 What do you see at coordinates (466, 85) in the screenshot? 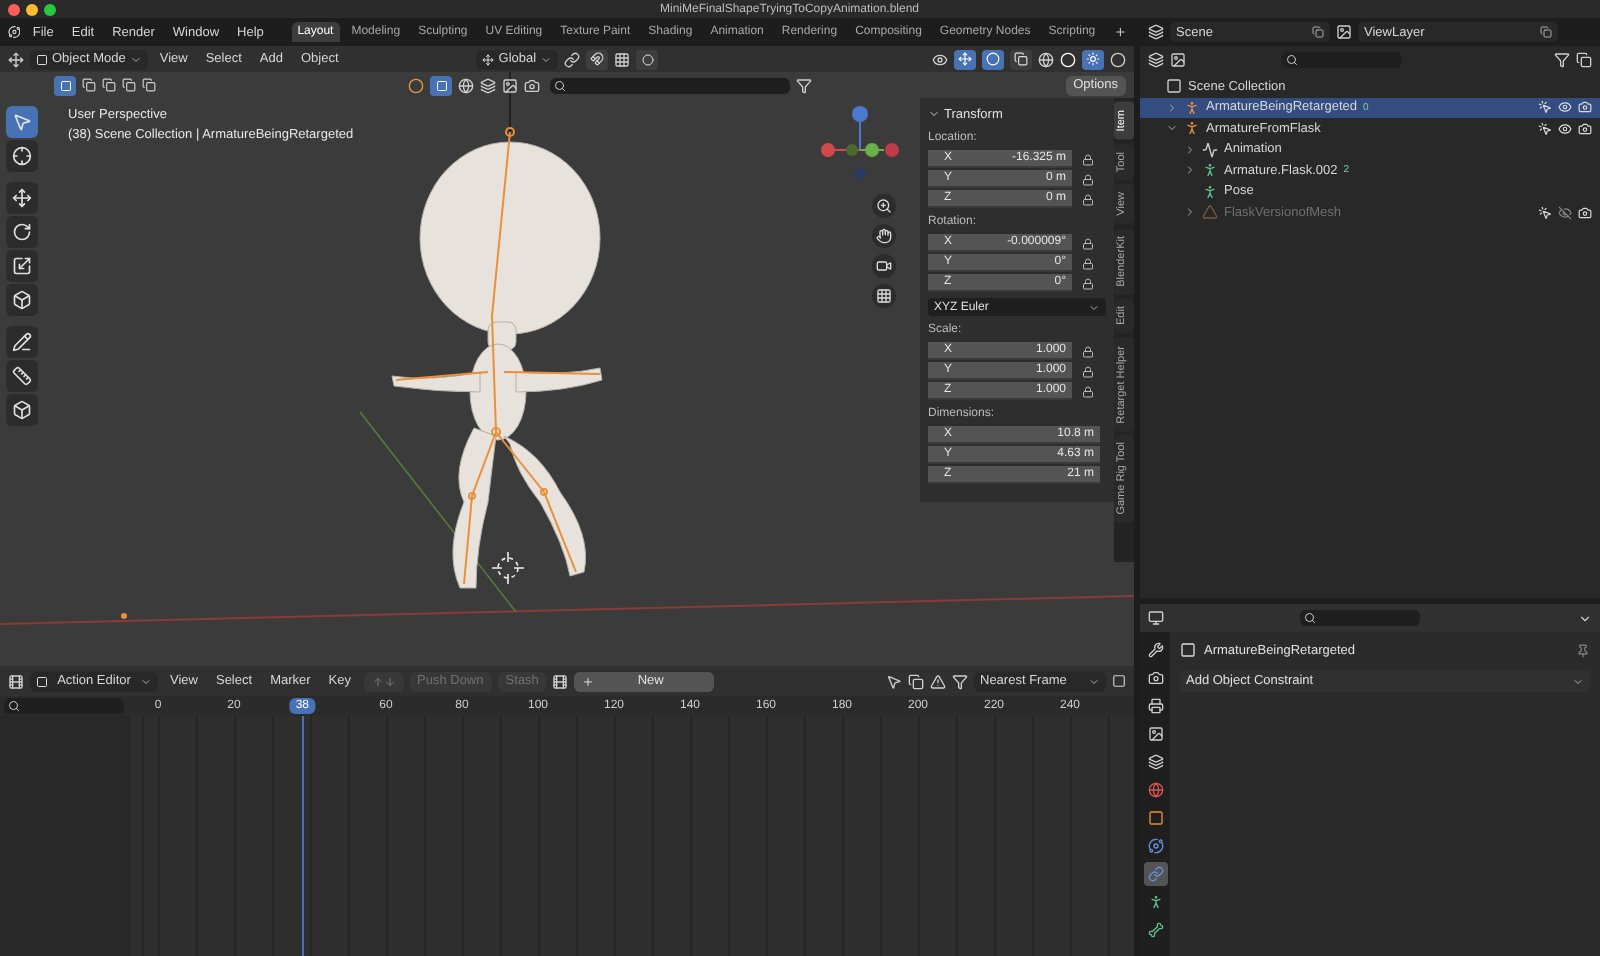
I see `sphere-icon` at bounding box center [466, 85].